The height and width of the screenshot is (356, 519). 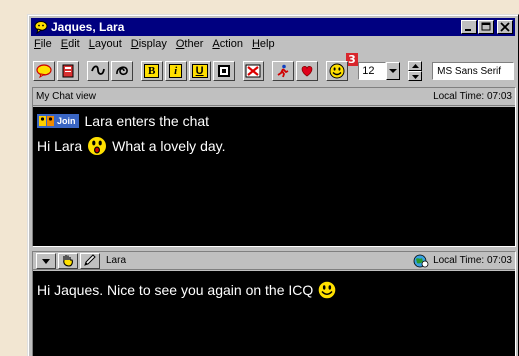 What do you see at coordinates (473, 71) in the screenshot?
I see `font-name-field: MS Sans Serif` at bounding box center [473, 71].